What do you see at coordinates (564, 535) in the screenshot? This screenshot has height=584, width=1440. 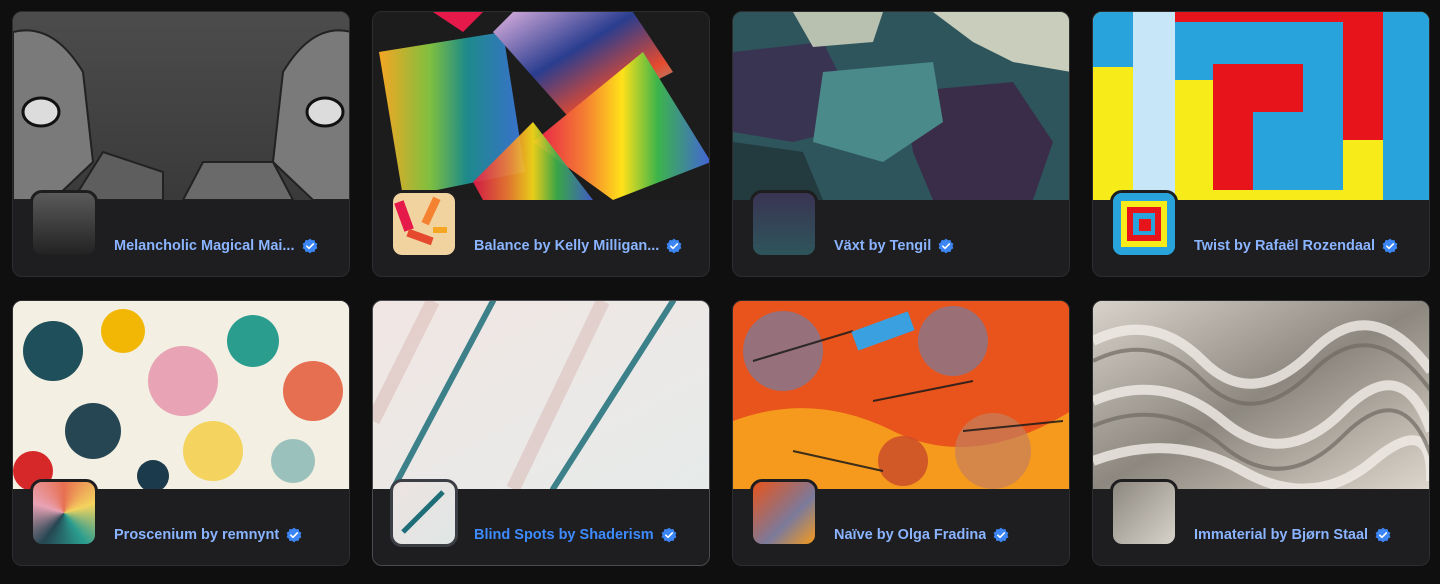 I see `collection-title-link: Blind Spots by Shaderism` at bounding box center [564, 535].